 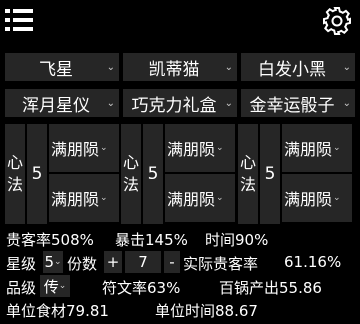 I want to click on count-value: 7, so click(x=143, y=262).